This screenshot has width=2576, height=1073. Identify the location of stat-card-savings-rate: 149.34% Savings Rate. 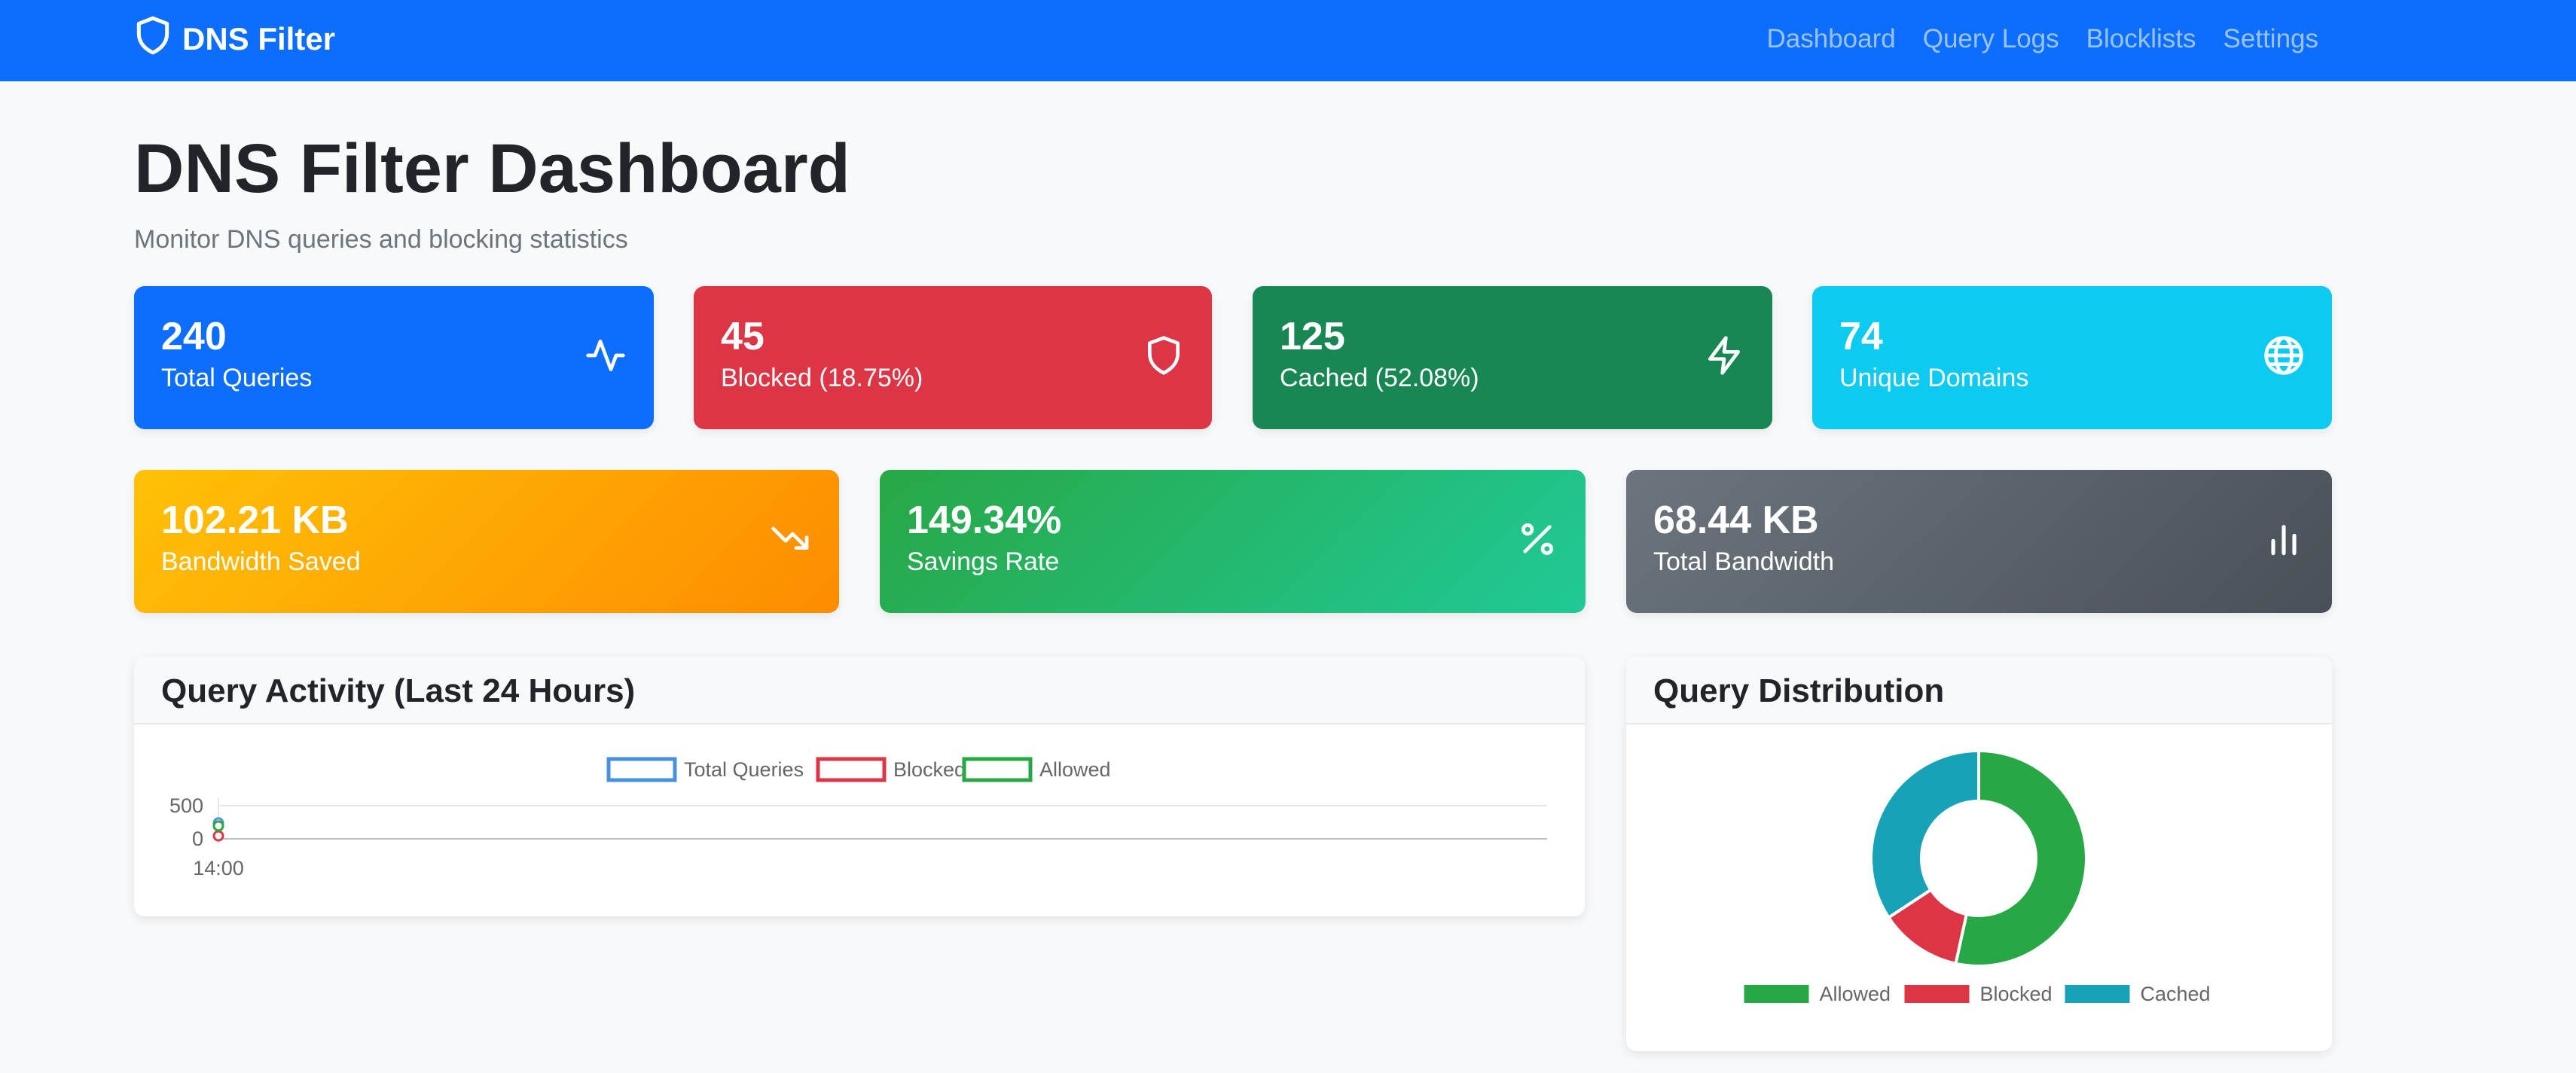
(1233, 541).